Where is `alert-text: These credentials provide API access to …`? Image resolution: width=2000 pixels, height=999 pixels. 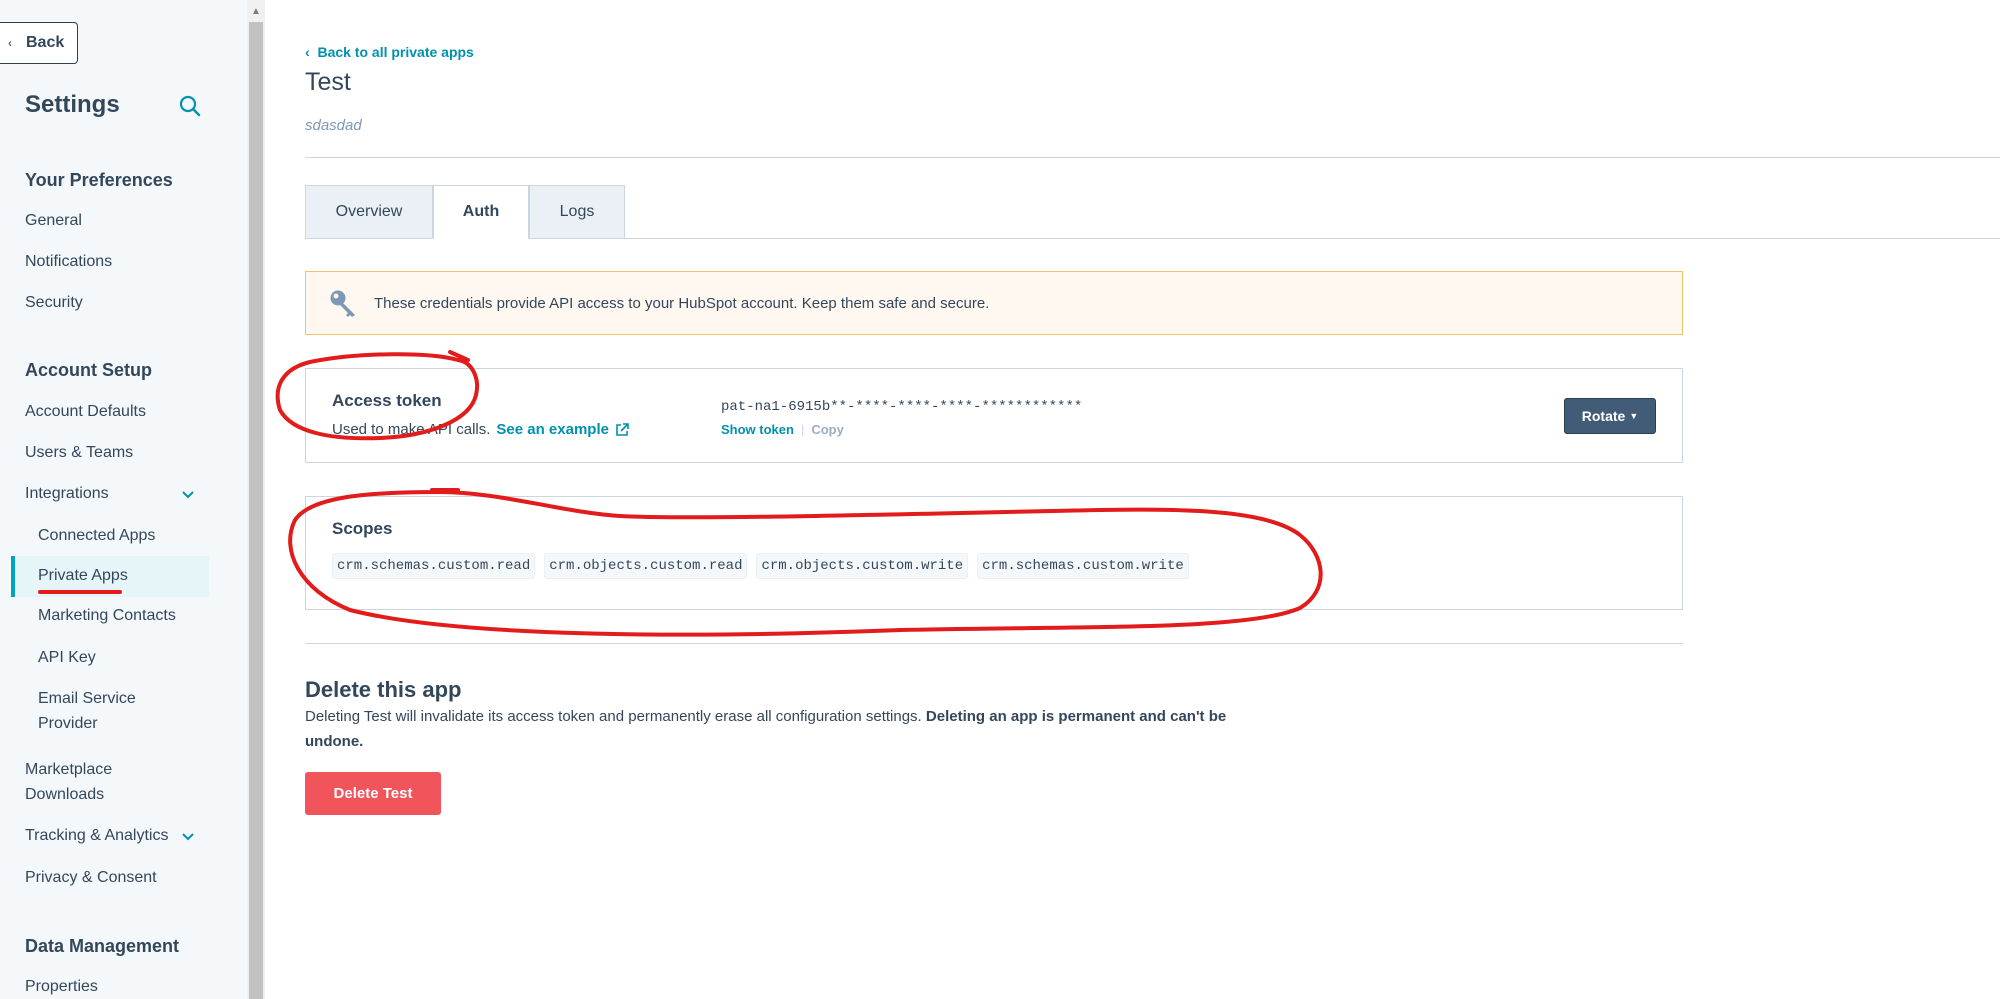 alert-text: These credentials provide API access to … is located at coordinates (682, 303).